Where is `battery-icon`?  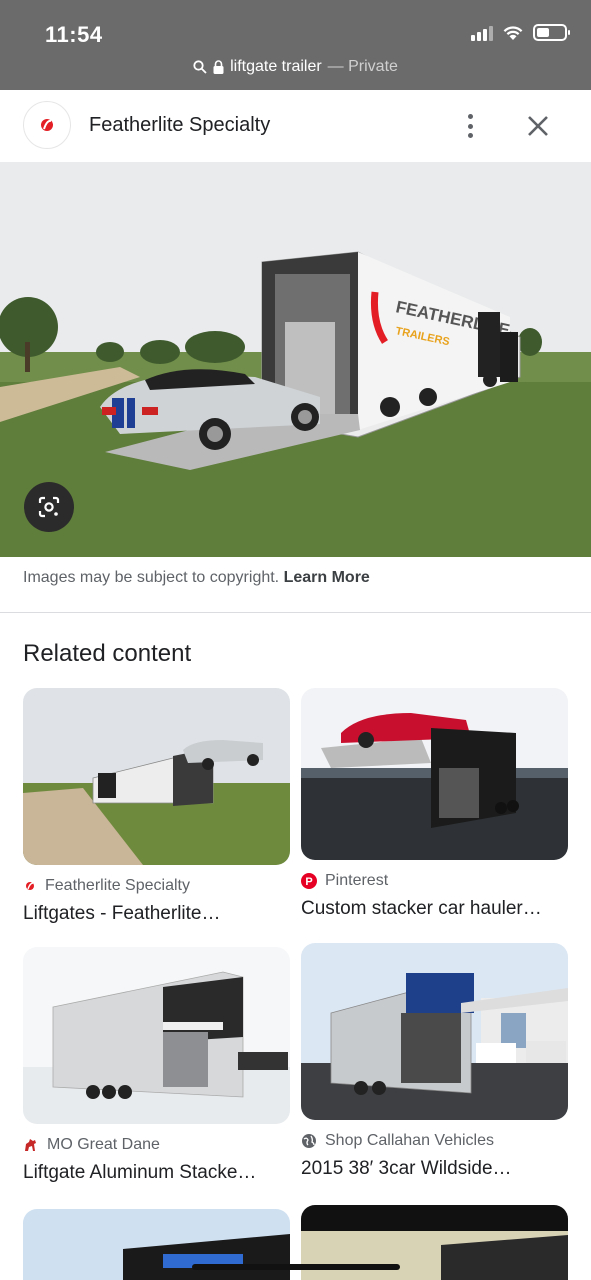
battery-icon is located at coordinates (551, 32).